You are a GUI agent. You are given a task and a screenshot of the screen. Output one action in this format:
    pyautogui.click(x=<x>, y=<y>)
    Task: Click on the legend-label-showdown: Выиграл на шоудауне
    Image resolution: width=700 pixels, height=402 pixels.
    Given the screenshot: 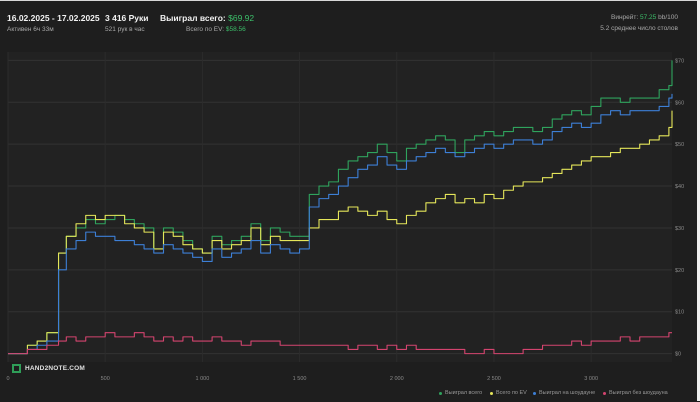 What is the action you would take?
    pyautogui.click(x=567, y=393)
    